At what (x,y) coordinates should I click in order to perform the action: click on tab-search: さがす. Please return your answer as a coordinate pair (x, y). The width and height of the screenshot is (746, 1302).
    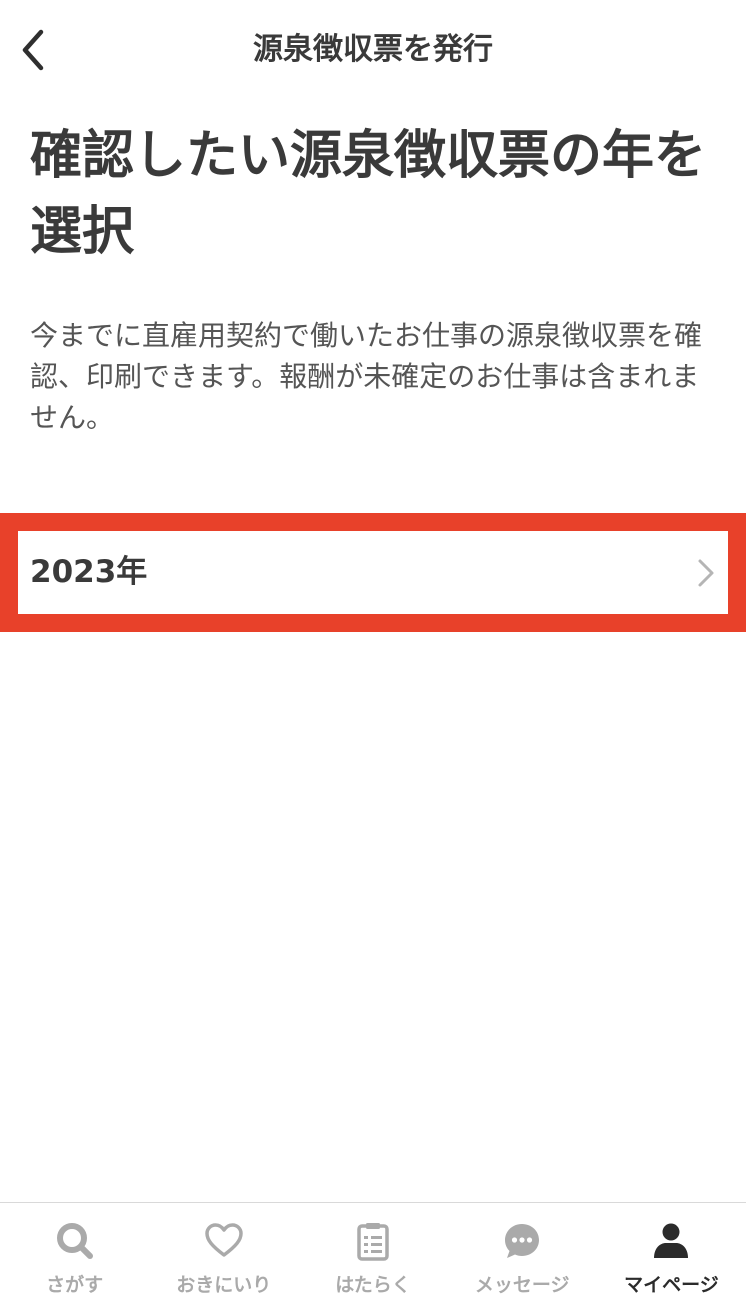
    Looking at the image, I should click on (74, 1252).